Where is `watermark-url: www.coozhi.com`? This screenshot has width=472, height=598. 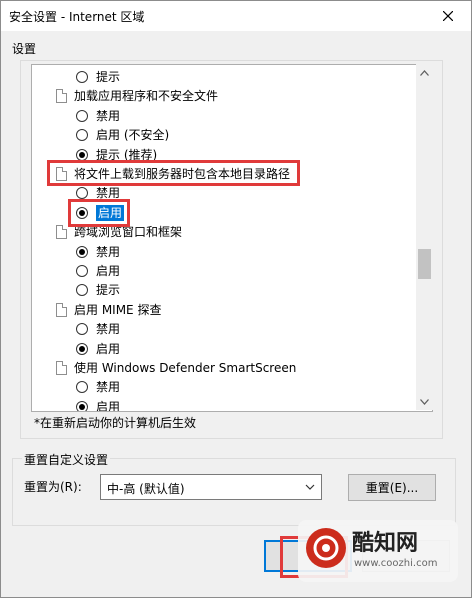
watermark-url: www.coozhi.com is located at coordinates (396, 563).